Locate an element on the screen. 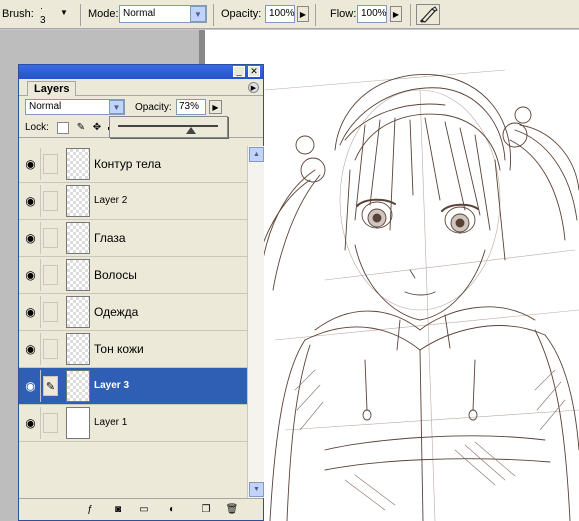  layer-opacity-arrow-icon: ▶ is located at coordinates (215, 107).